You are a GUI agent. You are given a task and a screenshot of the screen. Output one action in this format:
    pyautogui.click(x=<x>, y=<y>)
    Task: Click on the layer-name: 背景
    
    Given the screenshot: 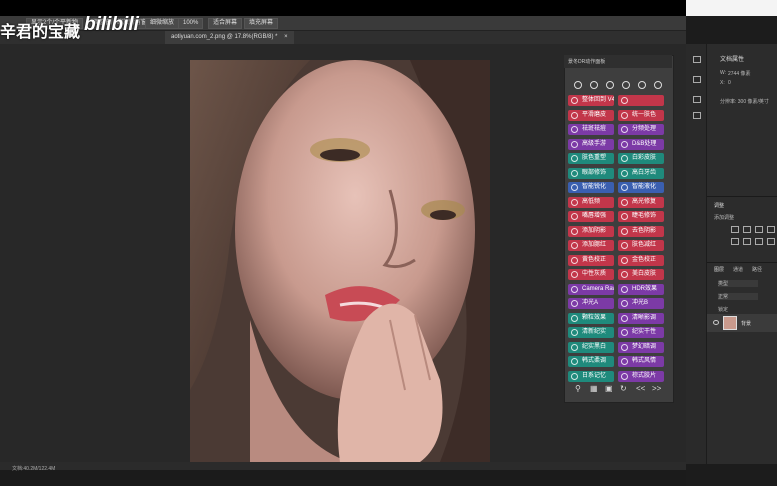 What is the action you would take?
    pyautogui.click(x=746, y=324)
    